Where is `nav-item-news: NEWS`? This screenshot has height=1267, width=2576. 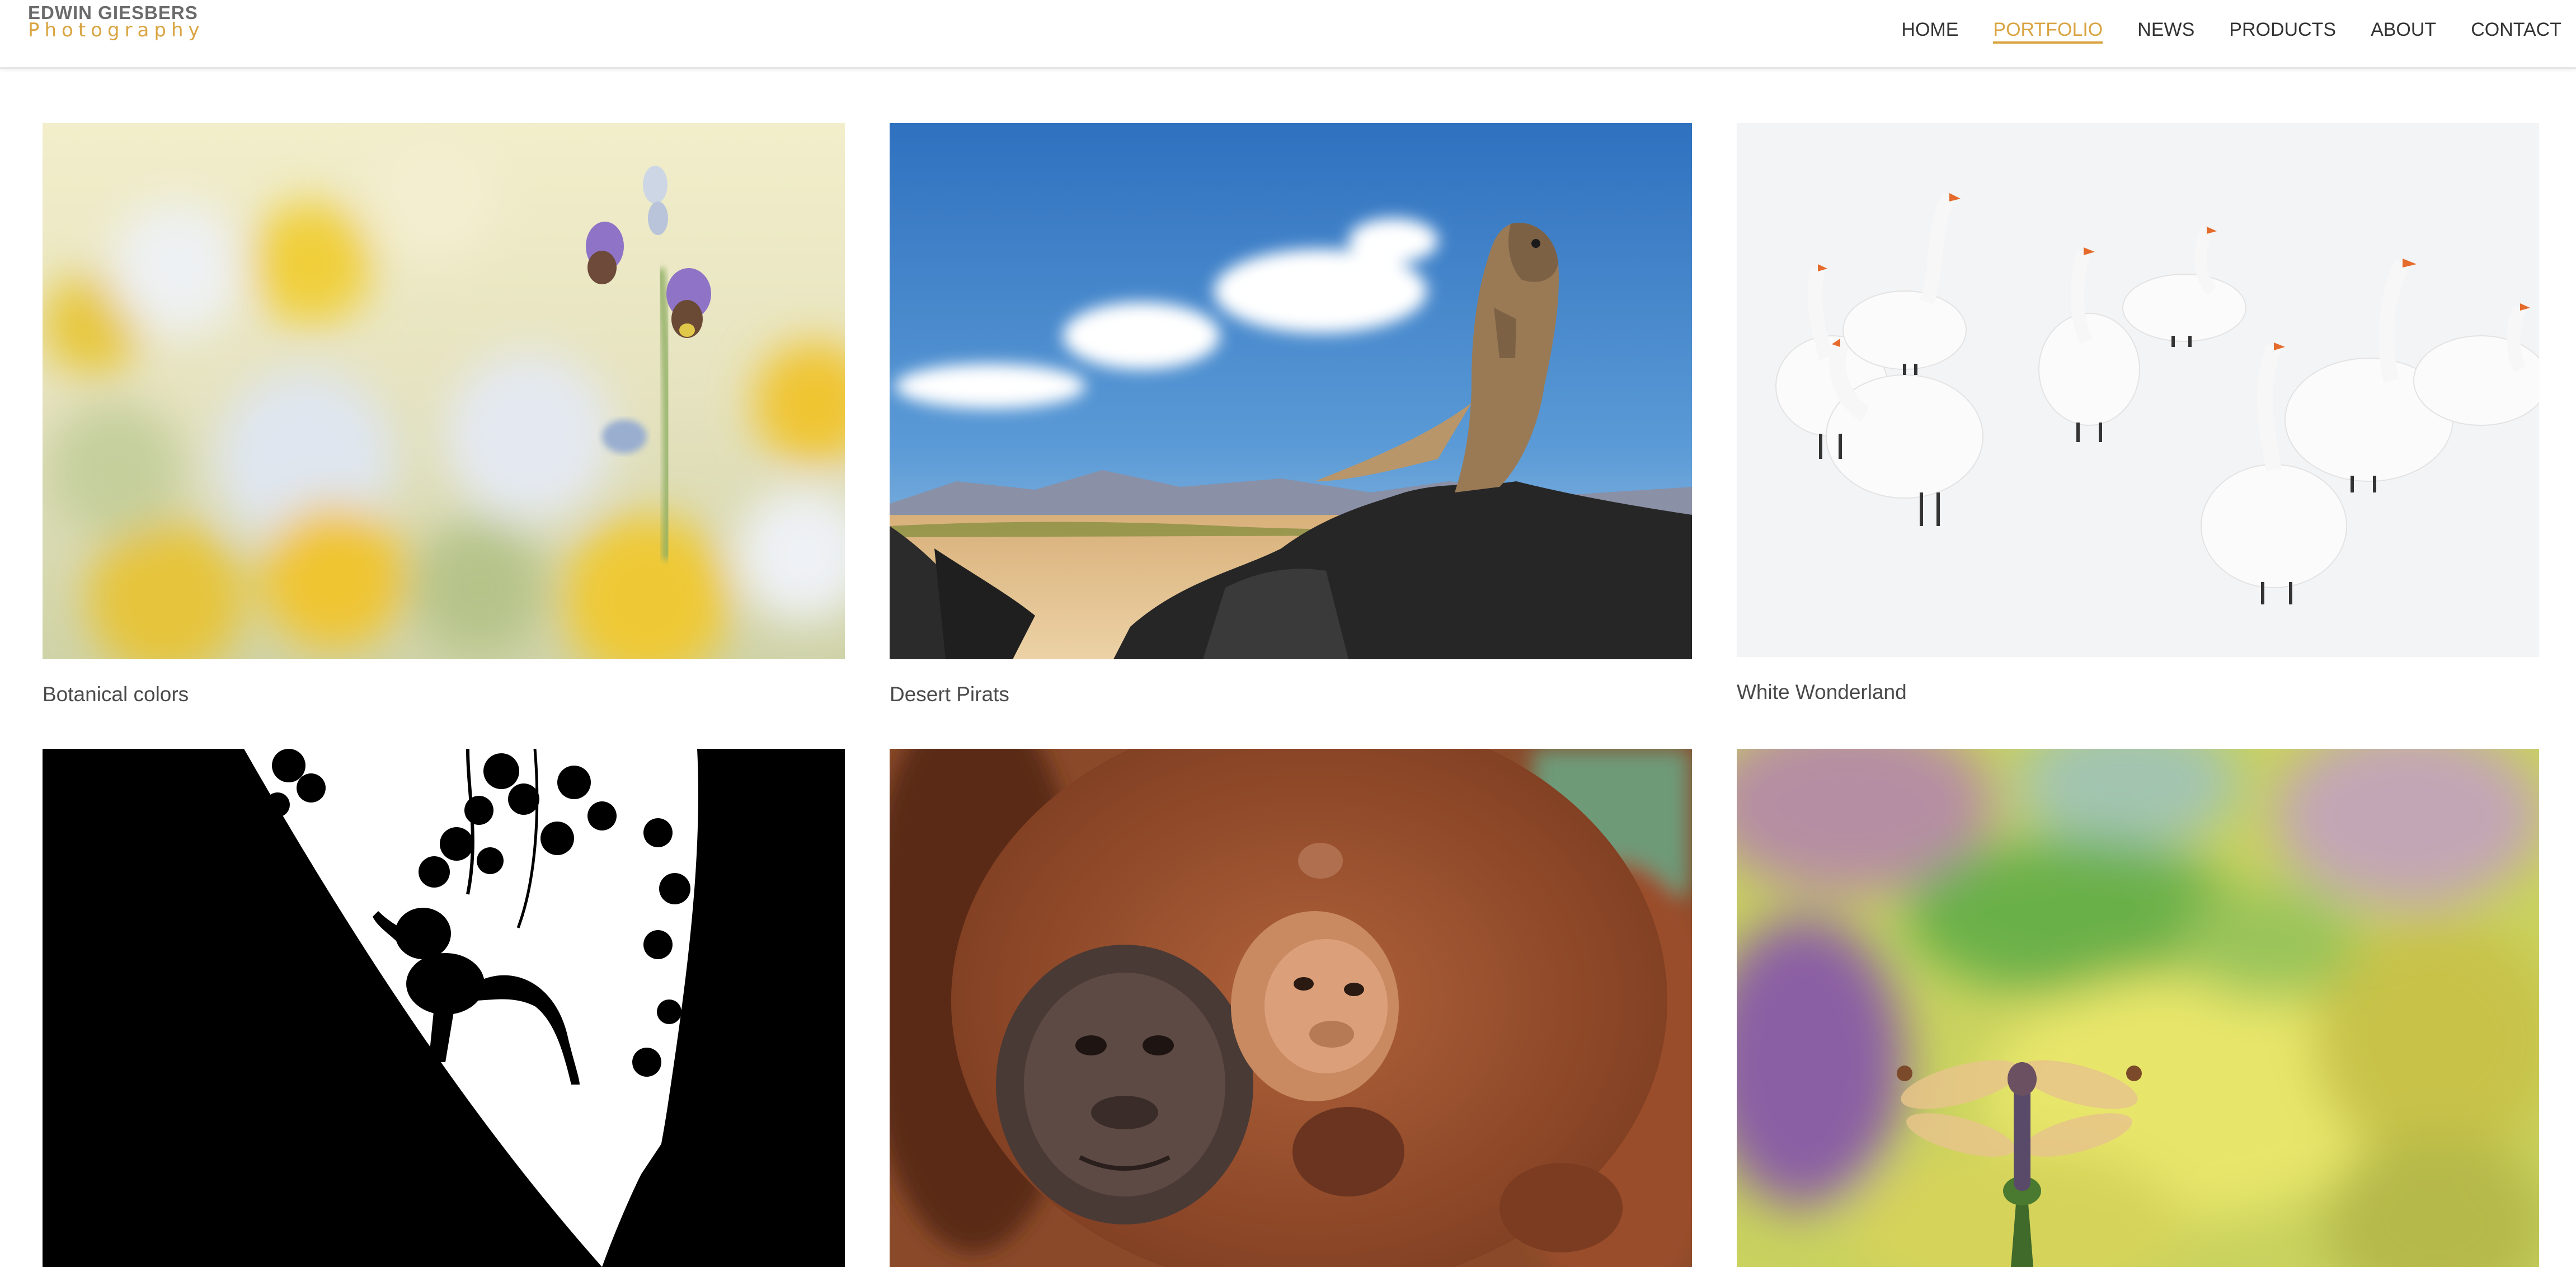
nav-item-news: NEWS is located at coordinates (2166, 32).